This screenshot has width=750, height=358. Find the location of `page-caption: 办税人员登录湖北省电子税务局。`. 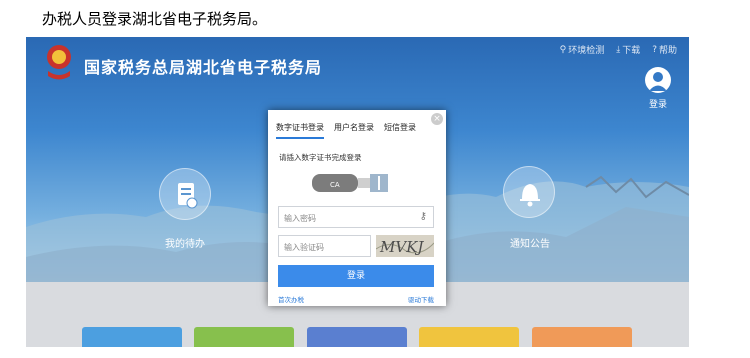

page-caption: 办税人员登录湖北省电子税务局。 is located at coordinates (155, 19).